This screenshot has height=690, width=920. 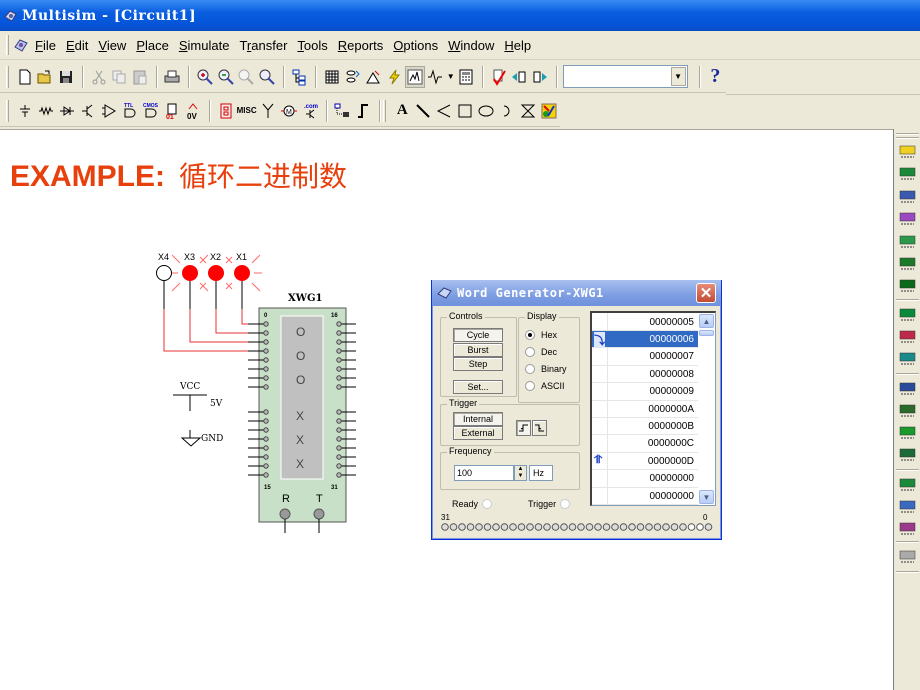 I want to click on menu-help: Help, so click(x=517, y=45).